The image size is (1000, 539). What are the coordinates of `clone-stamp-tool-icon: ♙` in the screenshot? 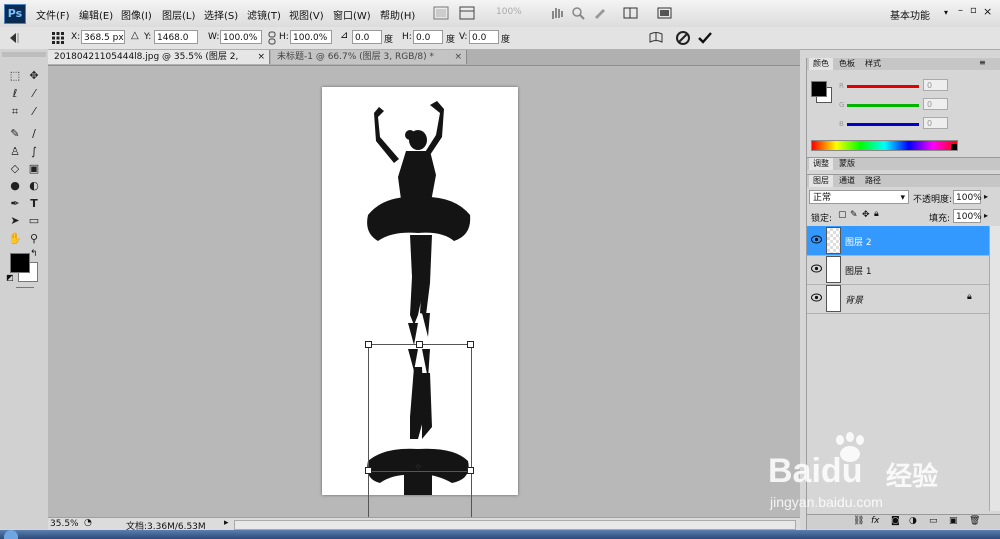 It's located at (15, 152).